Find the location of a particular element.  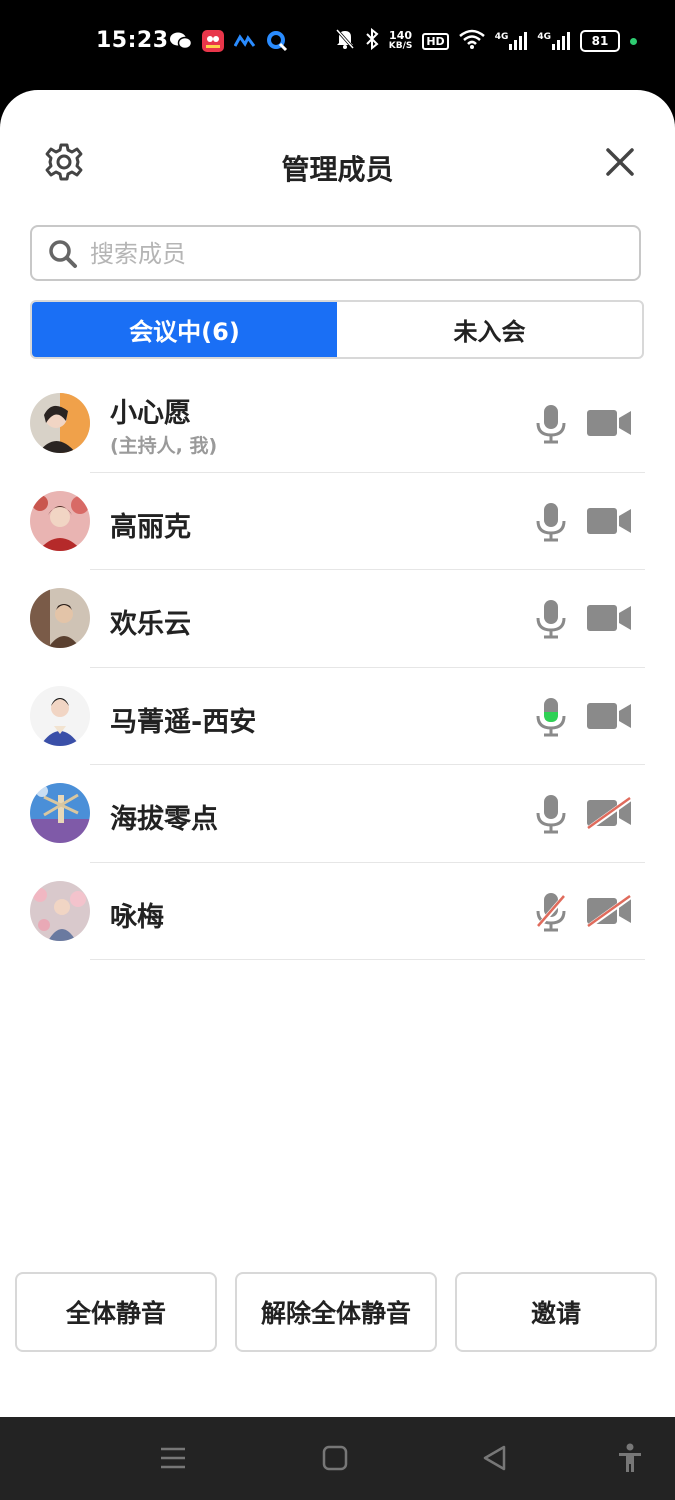

battery-icon: 81 is located at coordinates (600, 41).